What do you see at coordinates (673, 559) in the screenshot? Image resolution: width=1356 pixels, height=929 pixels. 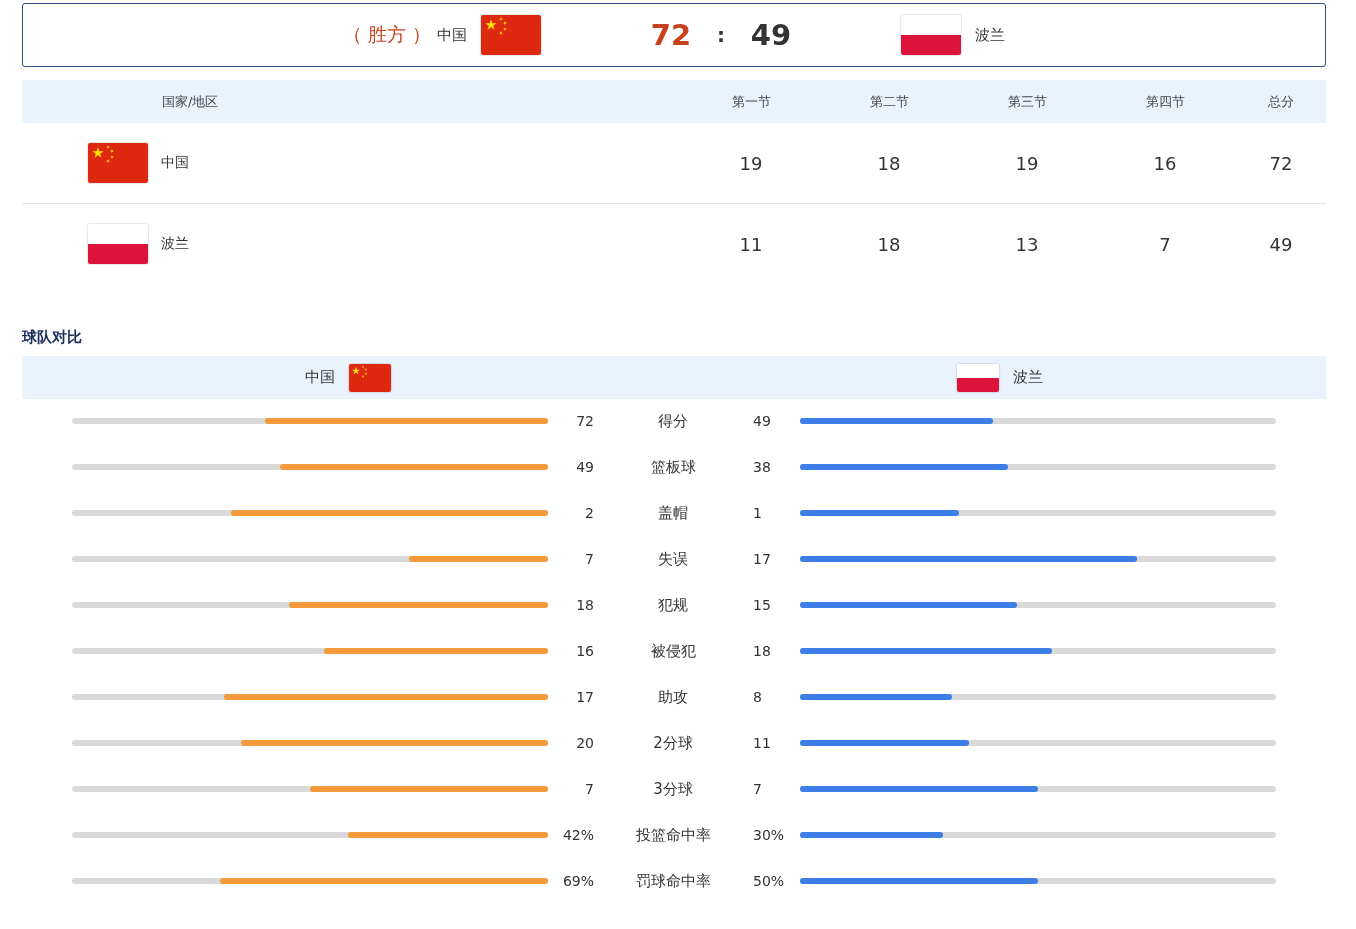 I see `stat-label: 失误` at bounding box center [673, 559].